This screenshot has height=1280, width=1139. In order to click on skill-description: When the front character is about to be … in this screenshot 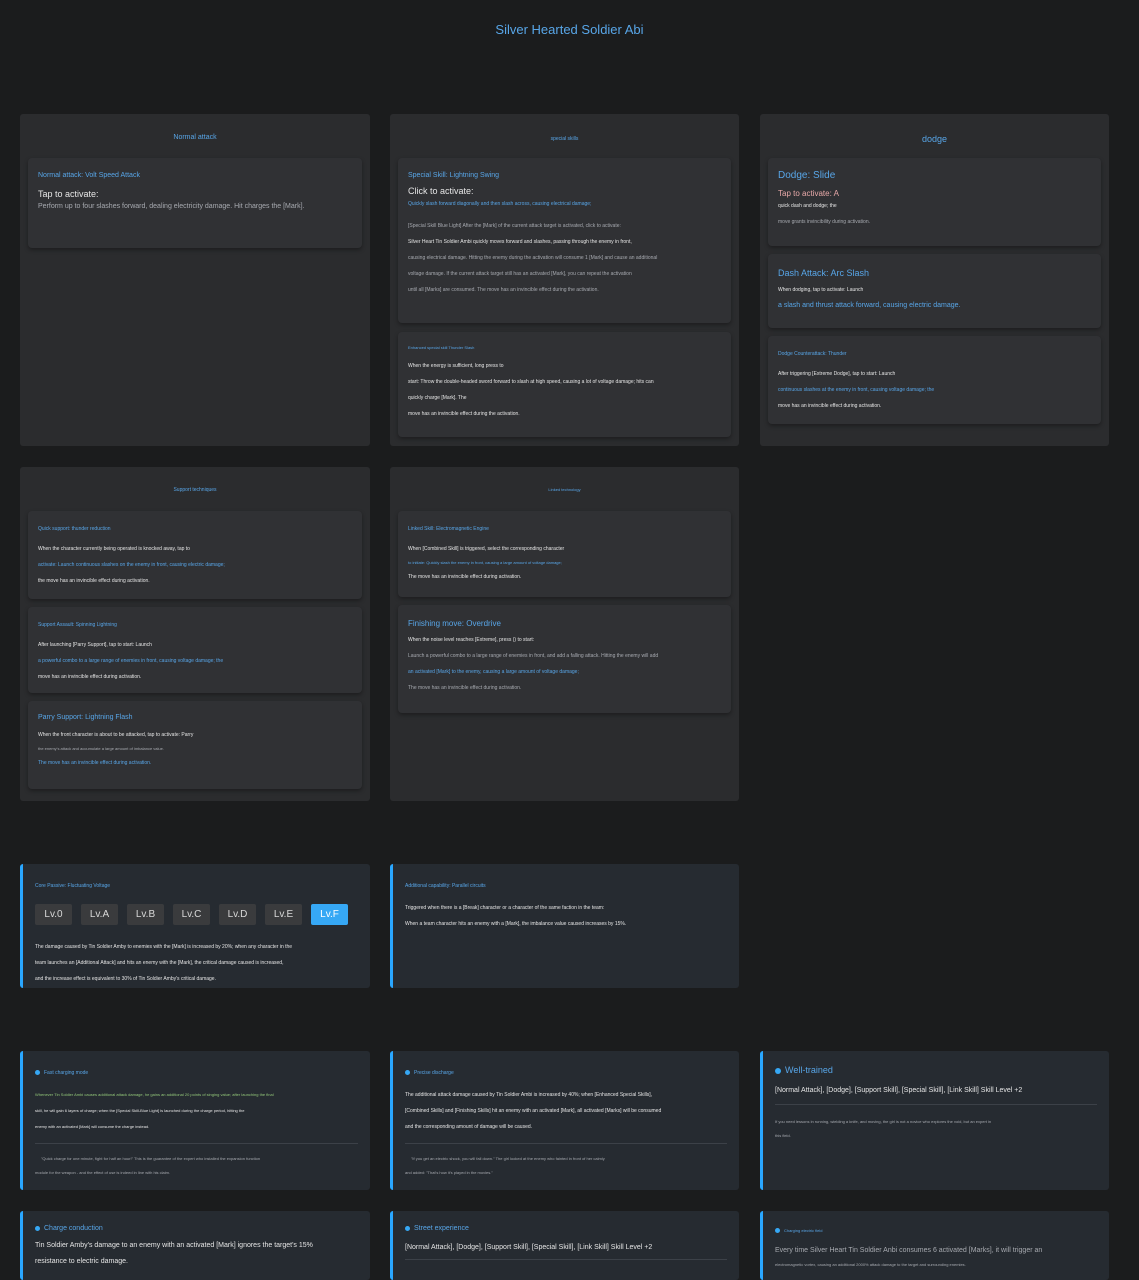, I will do `click(116, 735)`.